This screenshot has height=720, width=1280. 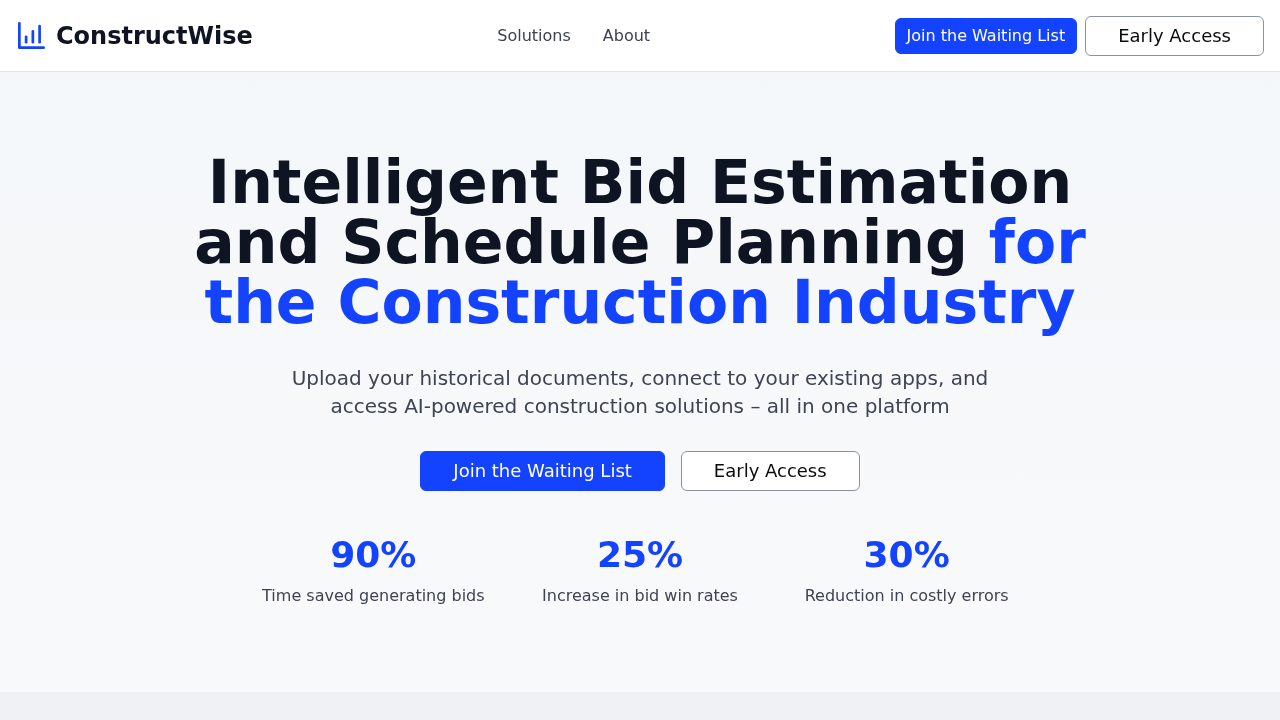 I want to click on brand-name: ConstructWise, so click(x=154, y=35).